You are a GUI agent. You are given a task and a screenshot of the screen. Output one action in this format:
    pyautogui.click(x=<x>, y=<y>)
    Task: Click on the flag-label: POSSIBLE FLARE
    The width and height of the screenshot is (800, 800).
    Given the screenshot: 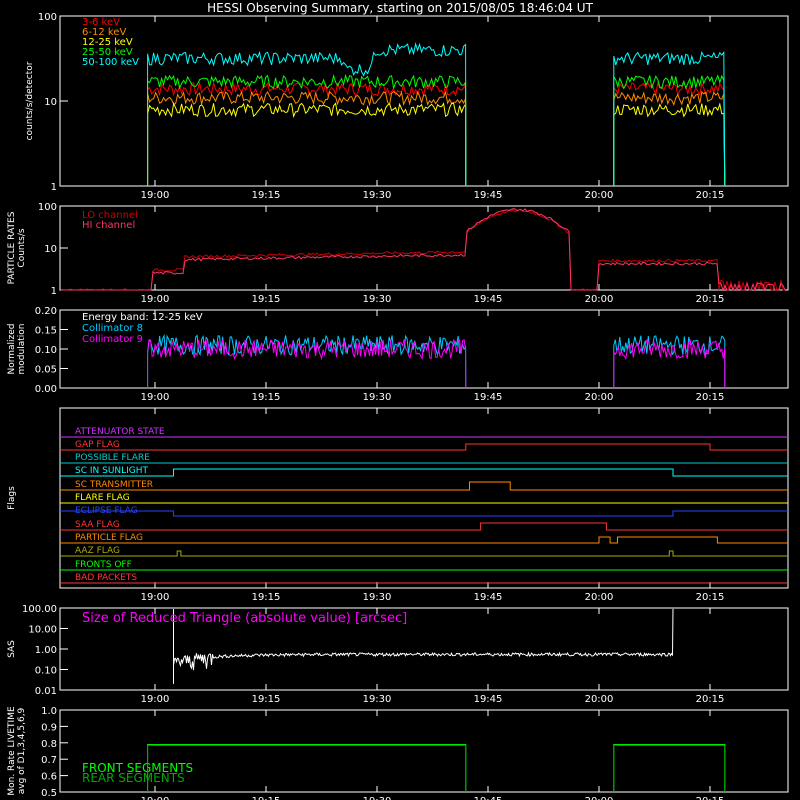 What is the action you would take?
    pyautogui.click(x=112, y=458)
    